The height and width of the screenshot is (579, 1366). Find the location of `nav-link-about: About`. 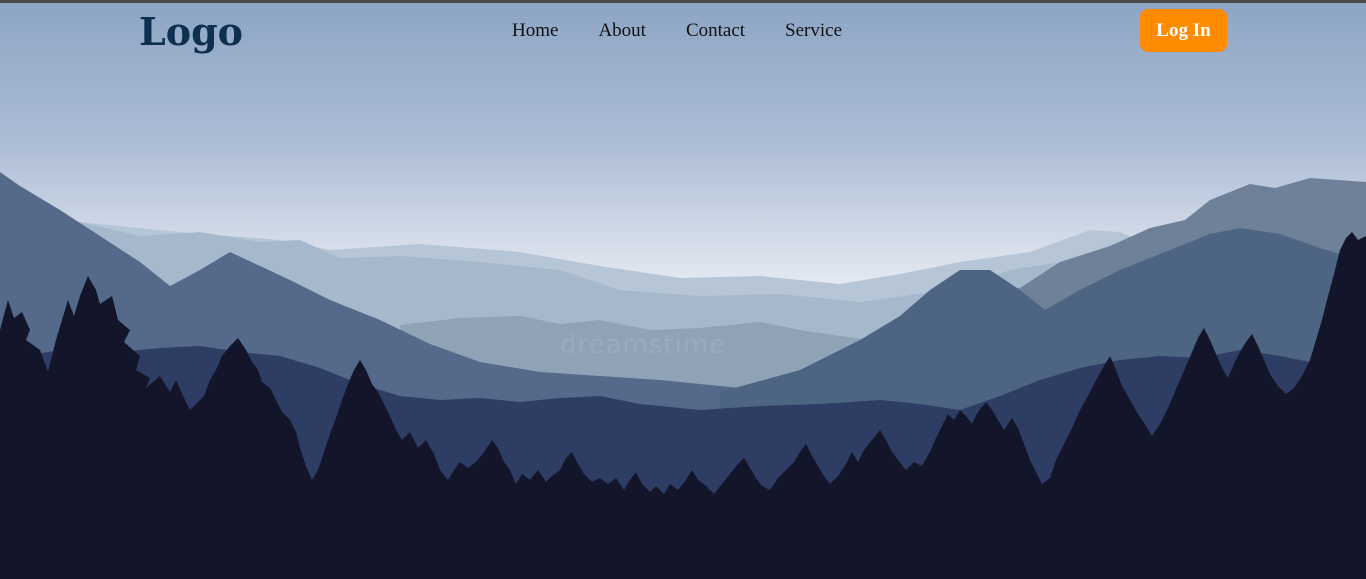

nav-link-about: About is located at coordinates (622, 31).